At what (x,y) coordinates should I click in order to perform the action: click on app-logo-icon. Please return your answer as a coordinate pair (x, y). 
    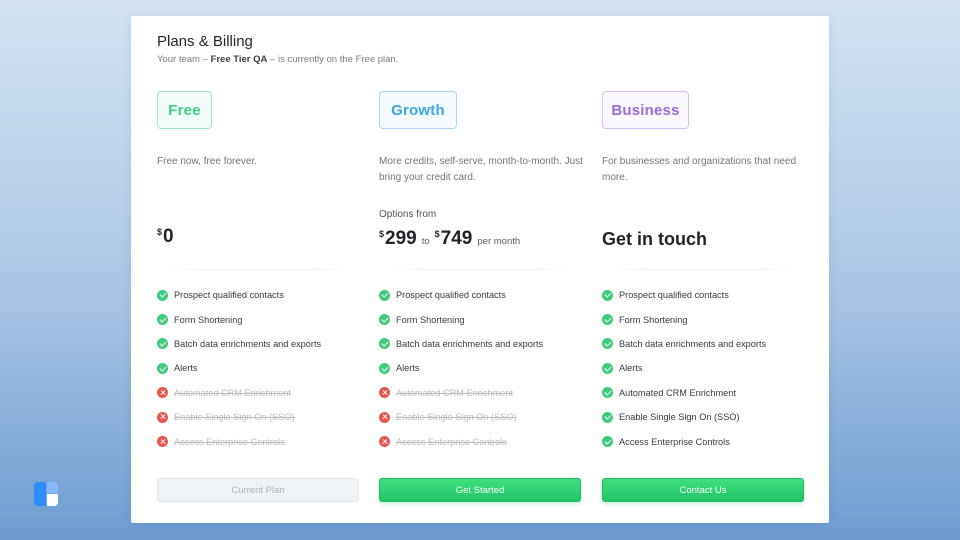
    Looking at the image, I should click on (46, 494).